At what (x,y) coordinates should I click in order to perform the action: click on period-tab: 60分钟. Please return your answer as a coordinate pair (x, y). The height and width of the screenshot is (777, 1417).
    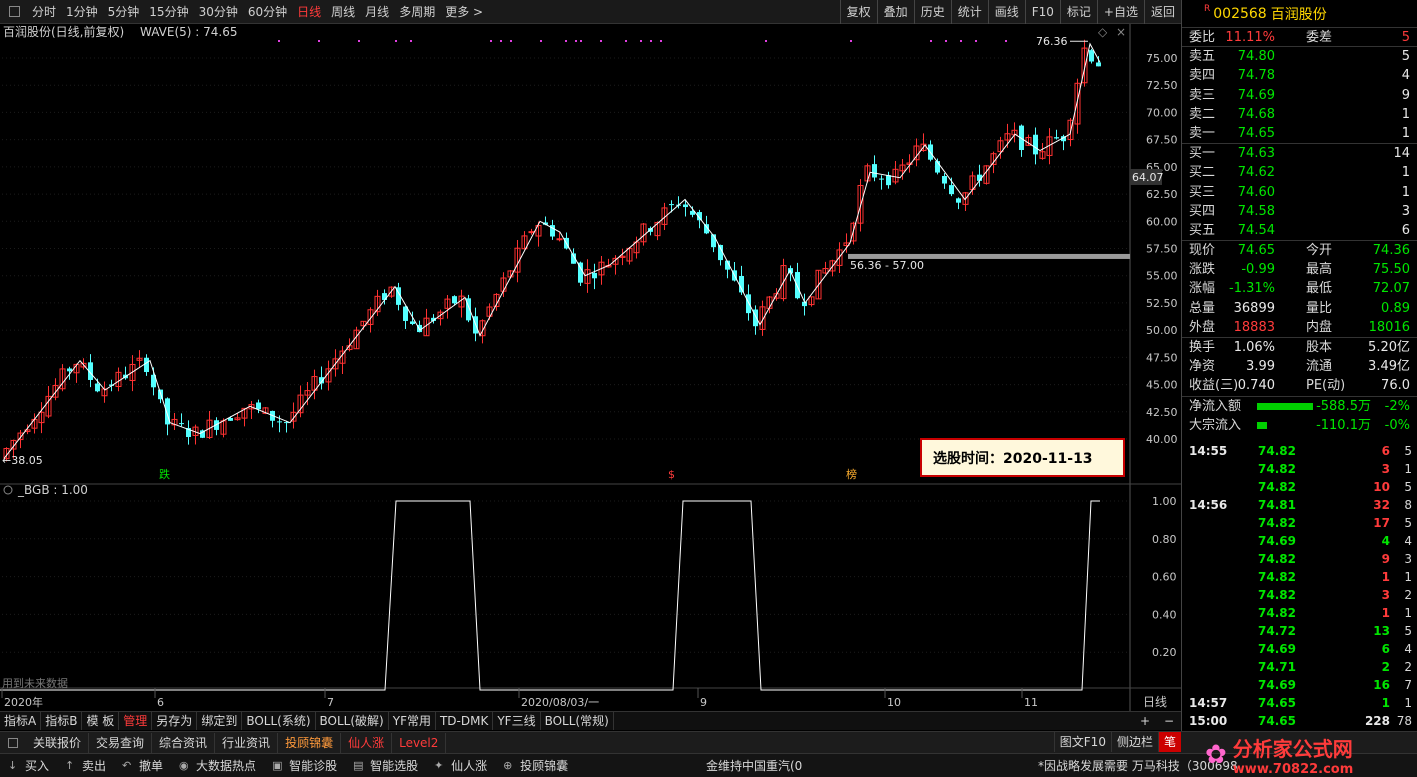
    Looking at the image, I should click on (267, 12).